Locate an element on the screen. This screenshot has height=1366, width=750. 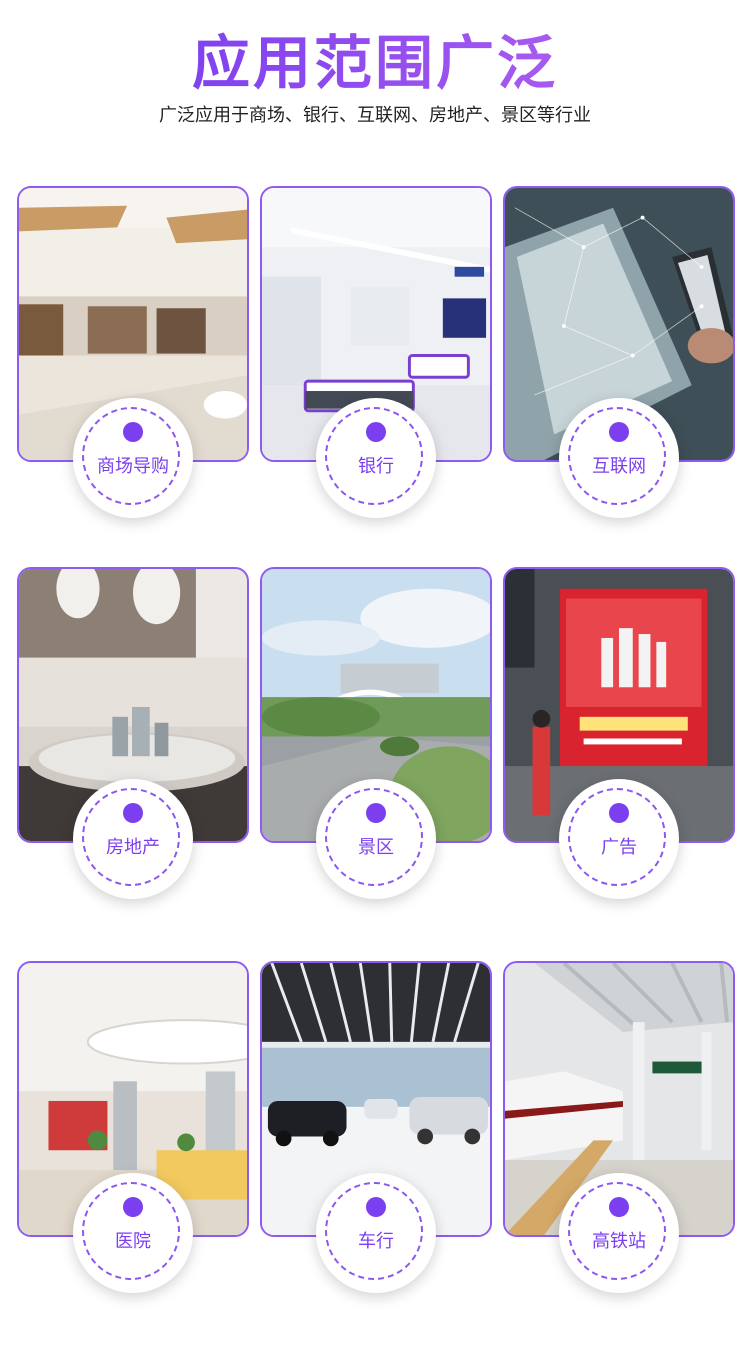
card-mall: 商场导购 is located at coordinates (133, 352).